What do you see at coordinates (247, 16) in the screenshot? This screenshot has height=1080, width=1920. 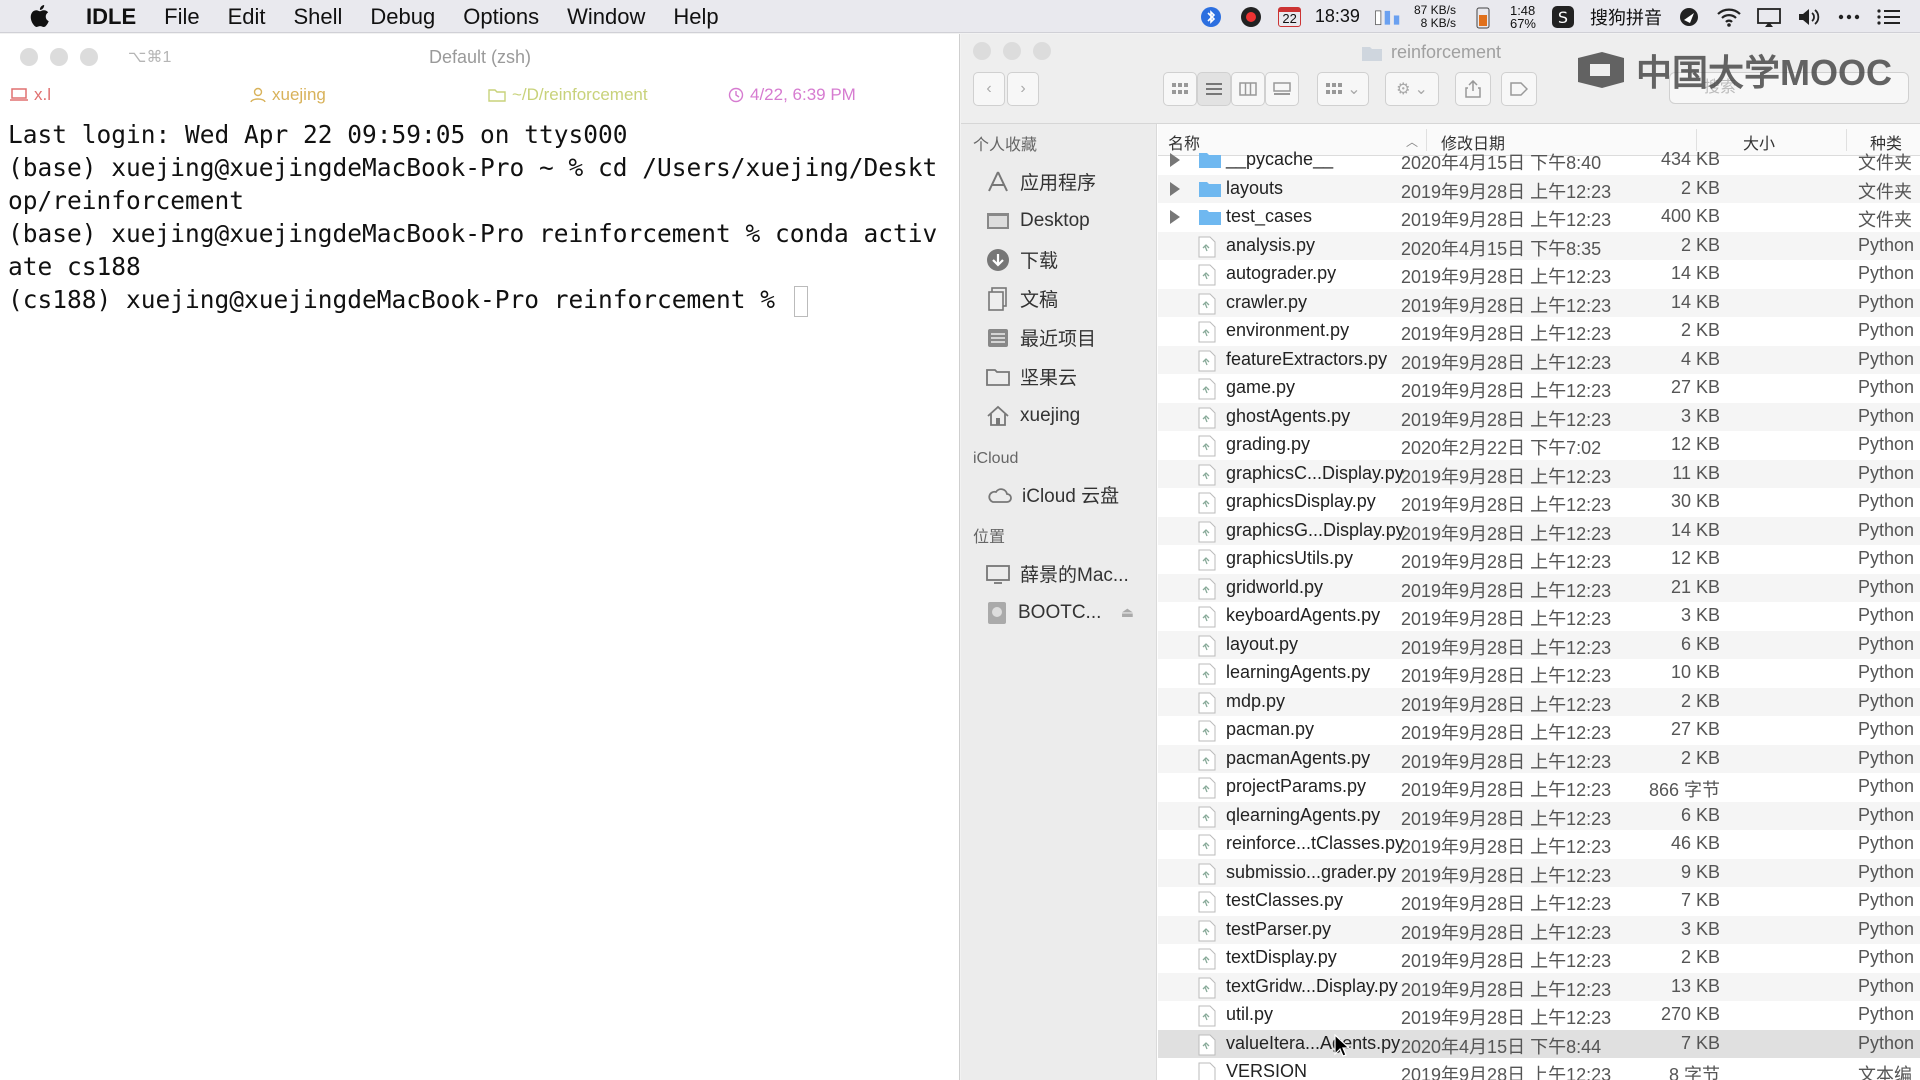 I see `menu-edit: Edit` at bounding box center [247, 16].